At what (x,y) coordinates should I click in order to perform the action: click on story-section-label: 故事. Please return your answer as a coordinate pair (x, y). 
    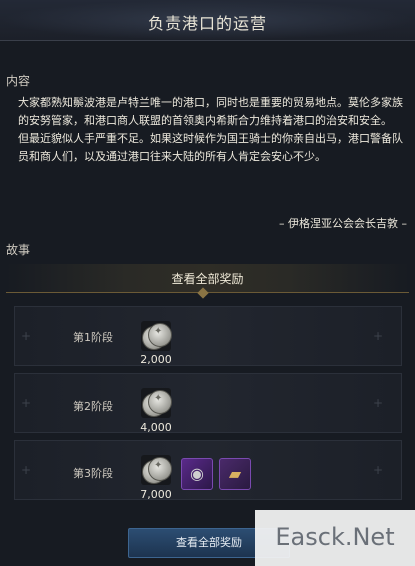
    Looking at the image, I should click on (18, 250).